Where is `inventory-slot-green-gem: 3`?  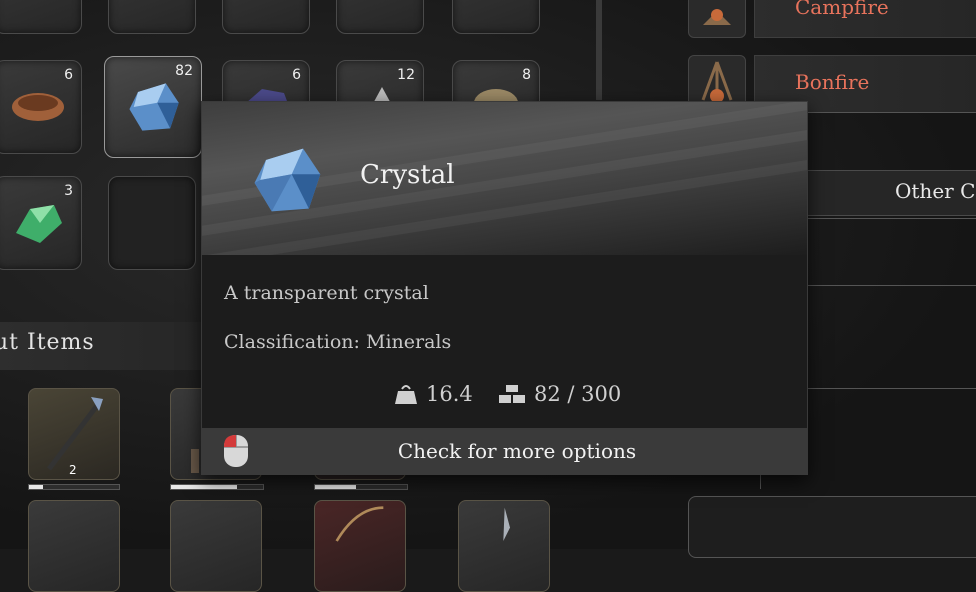
inventory-slot-green-gem: 3 is located at coordinates (41, 223).